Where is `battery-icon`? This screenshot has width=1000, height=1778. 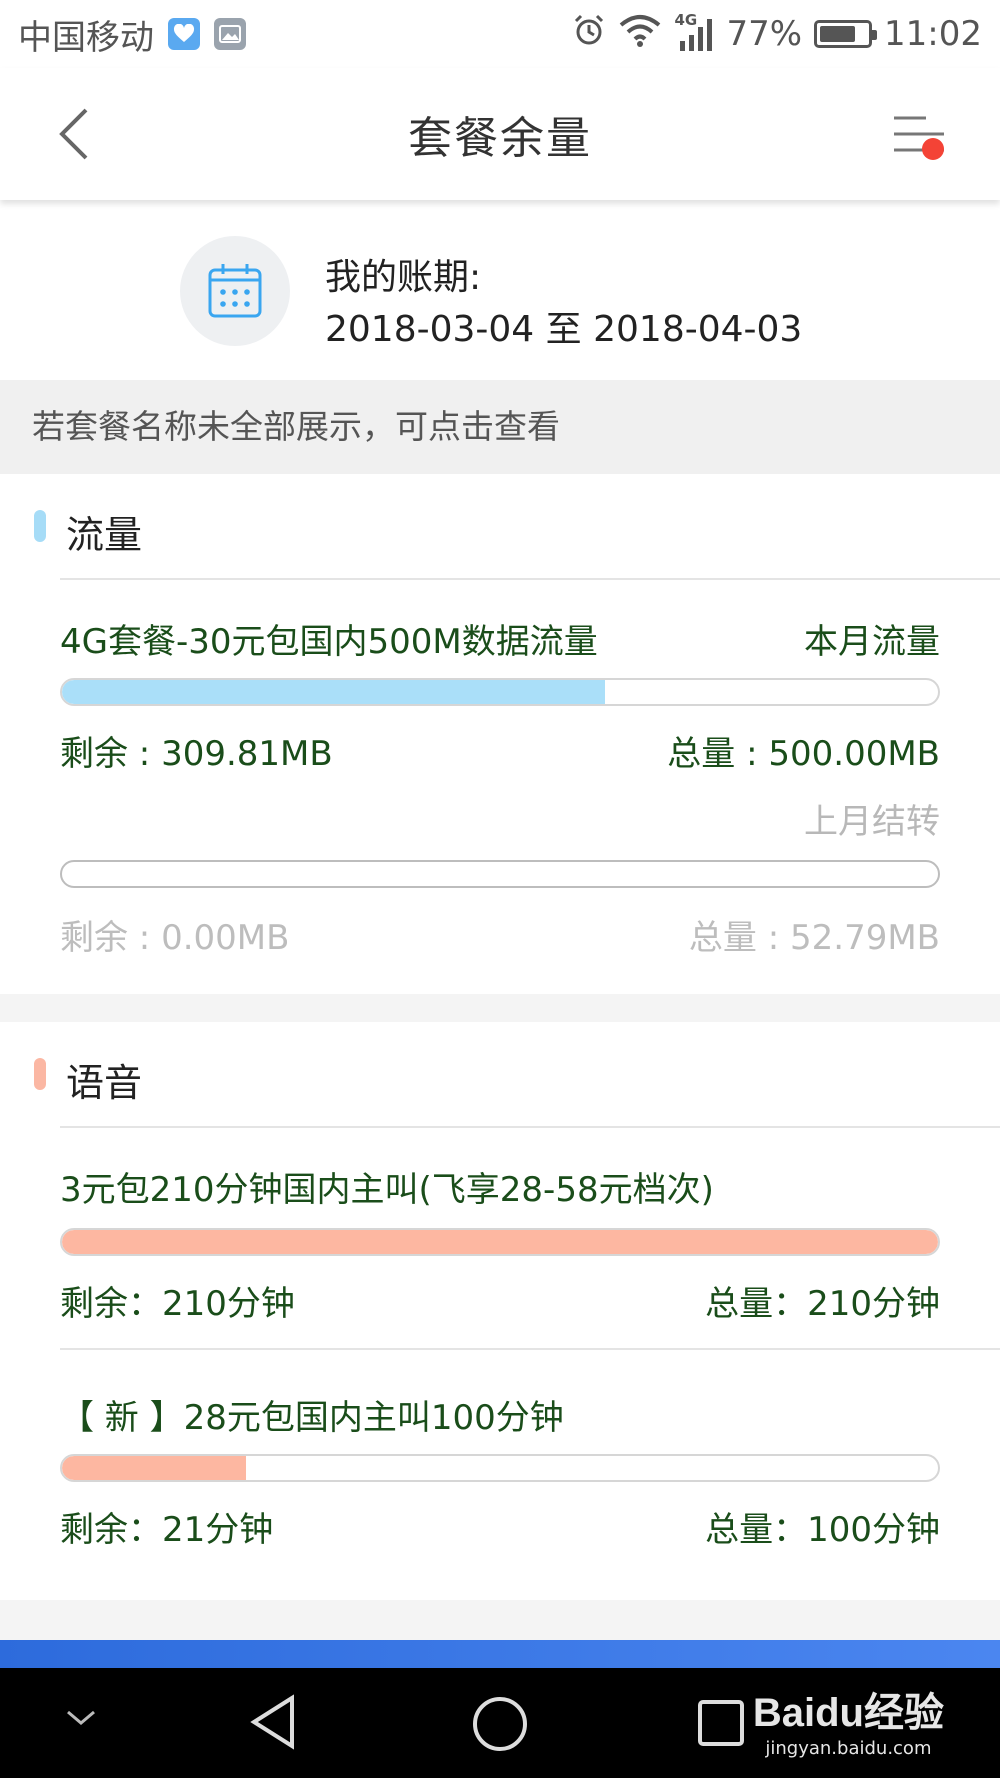 battery-icon is located at coordinates (846, 34).